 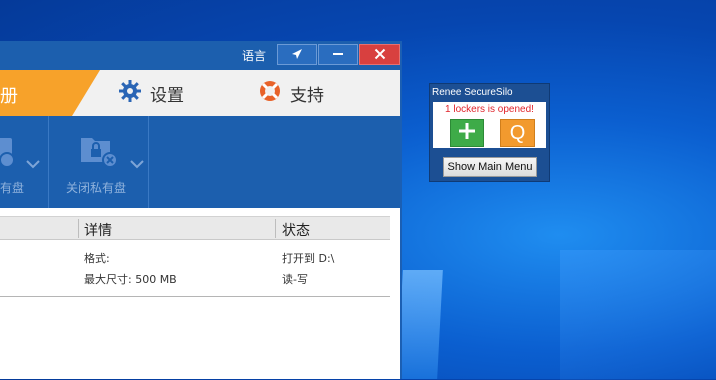 What do you see at coordinates (200, 93) in the screenshot?
I see `menu-bar: 册 设置 支持` at bounding box center [200, 93].